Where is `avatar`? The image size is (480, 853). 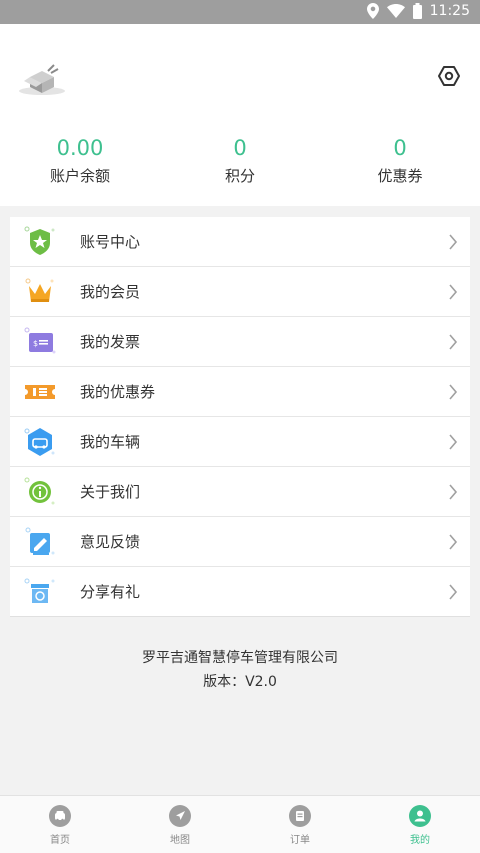
avatar is located at coordinates (42, 77).